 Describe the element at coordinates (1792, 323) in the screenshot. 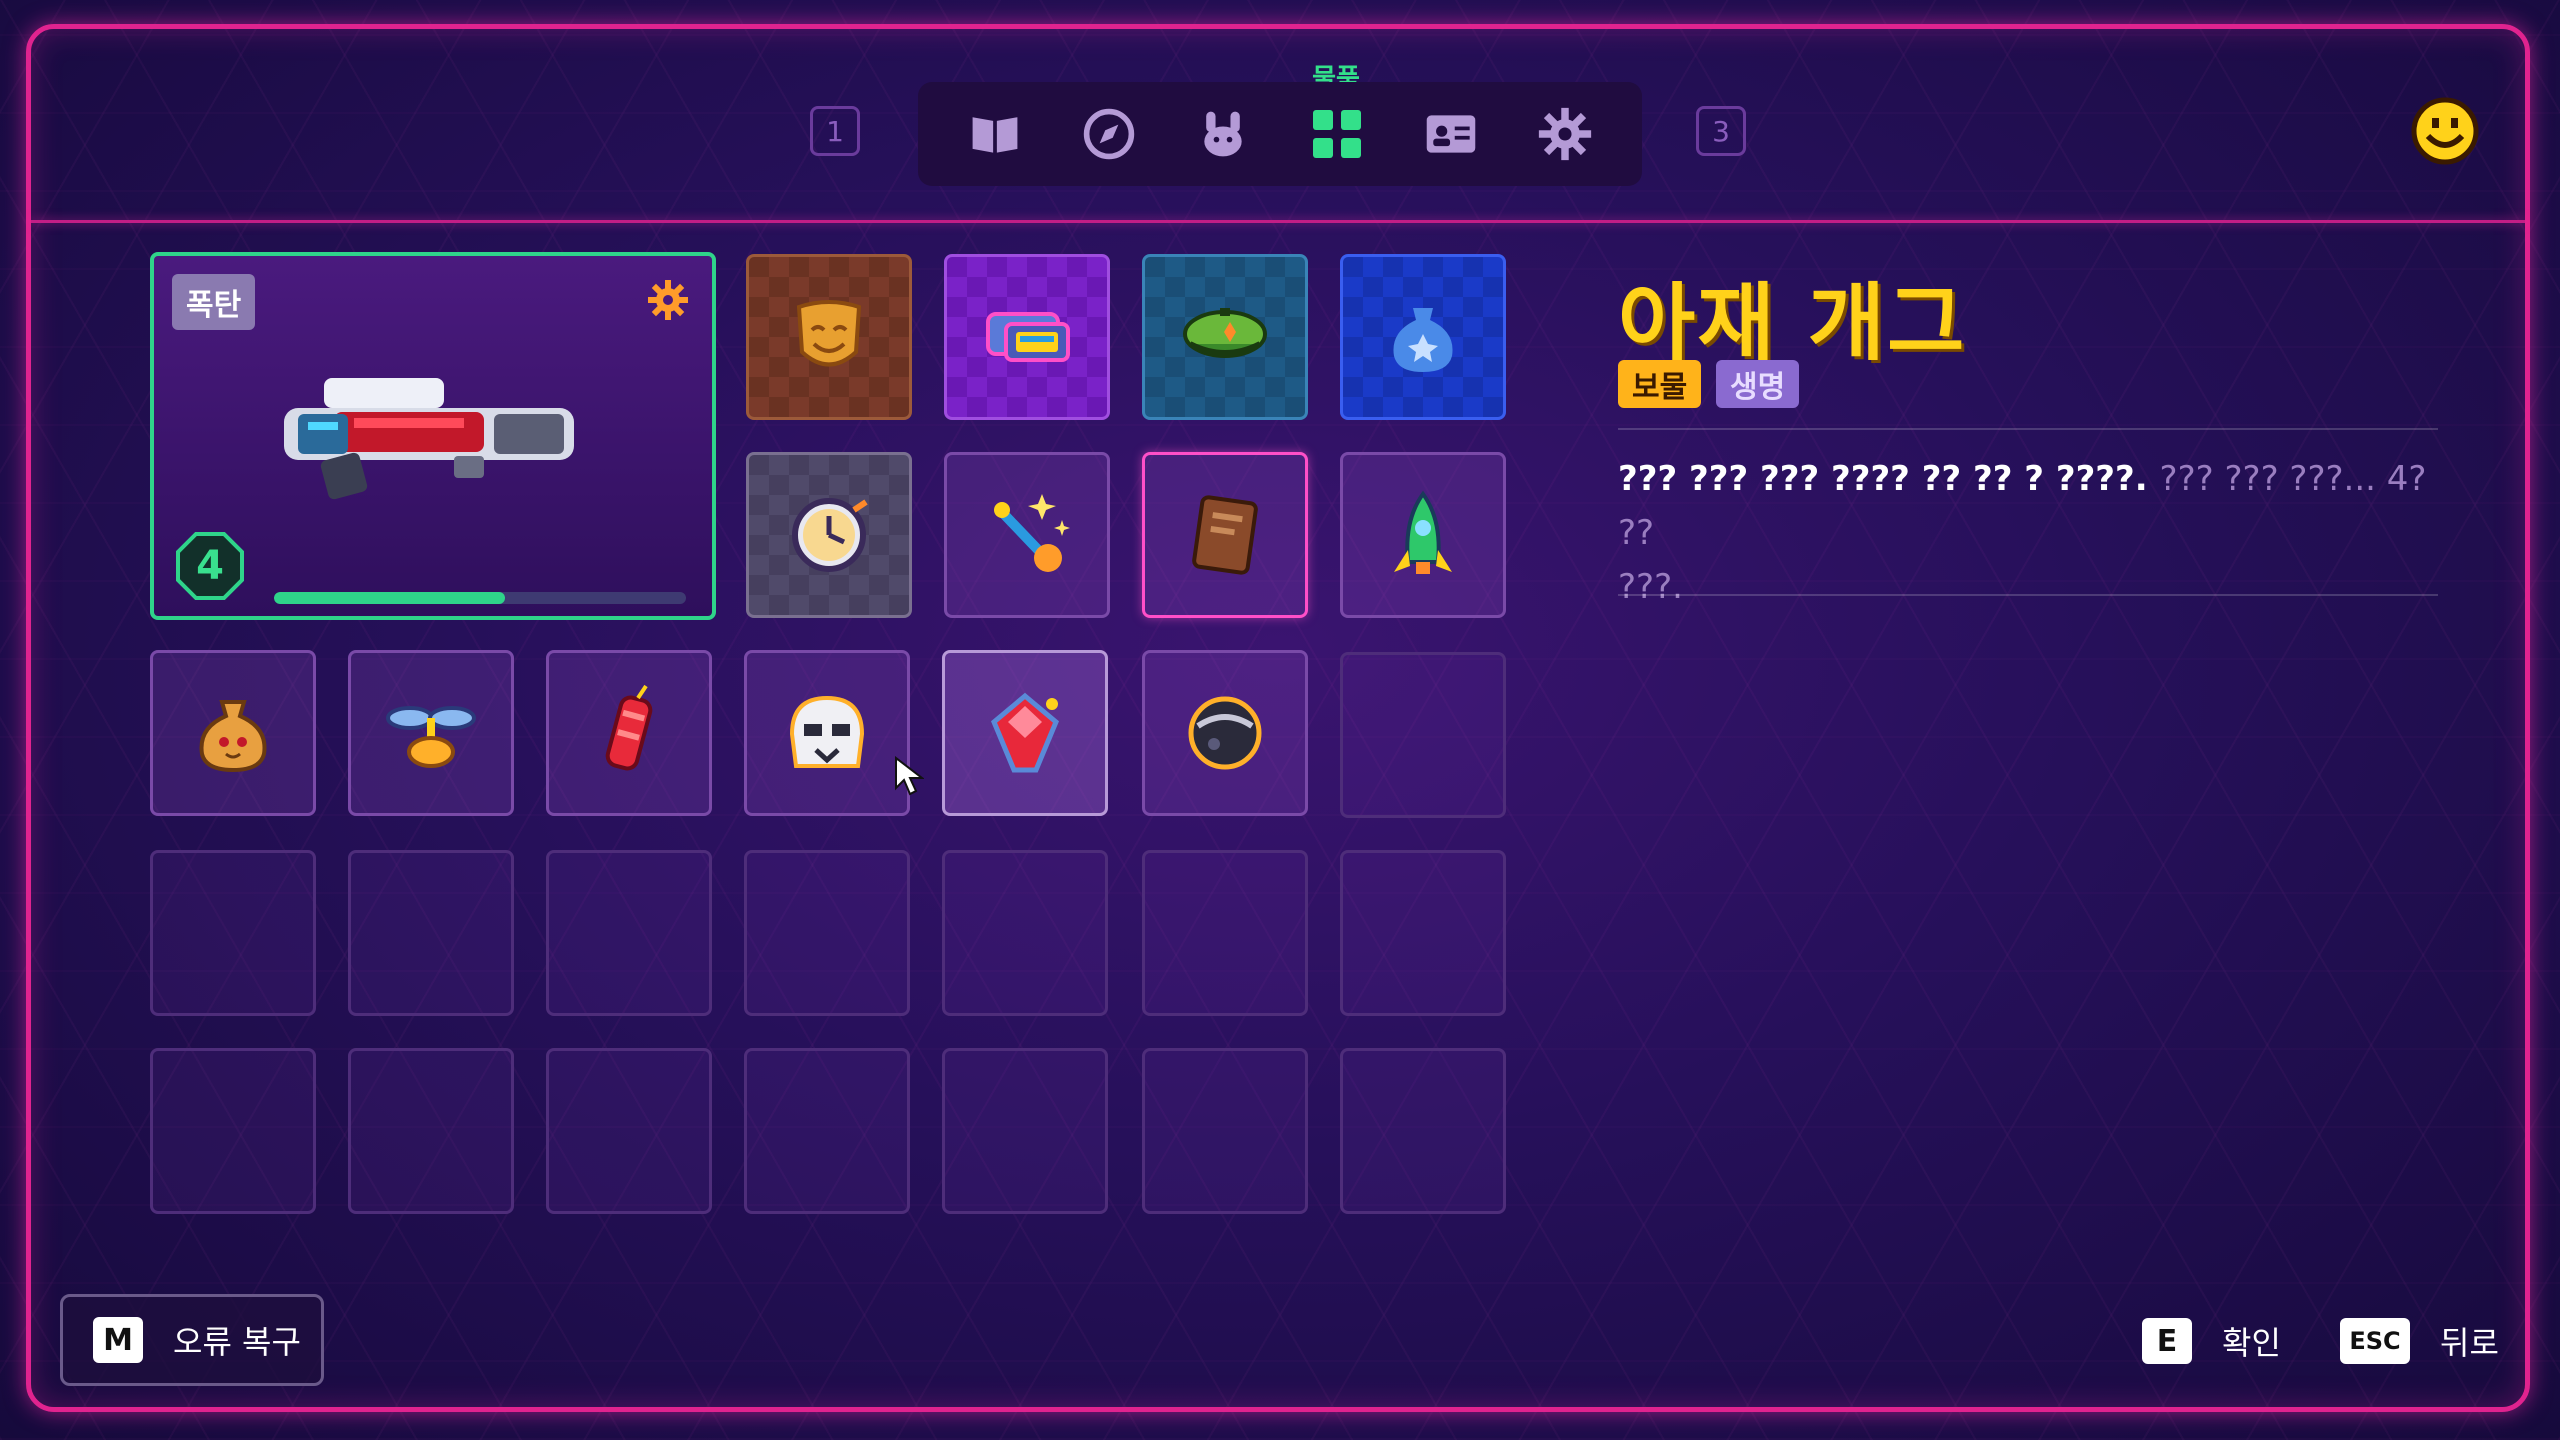

I see `item-title: 아재 개그` at that location.